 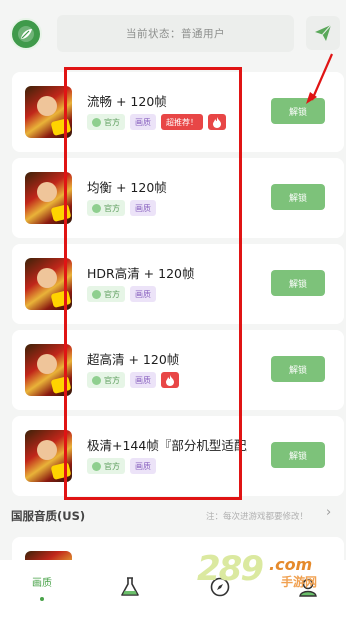 What do you see at coordinates (42, 583) in the screenshot?
I see `nav-label: 画质` at bounding box center [42, 583].